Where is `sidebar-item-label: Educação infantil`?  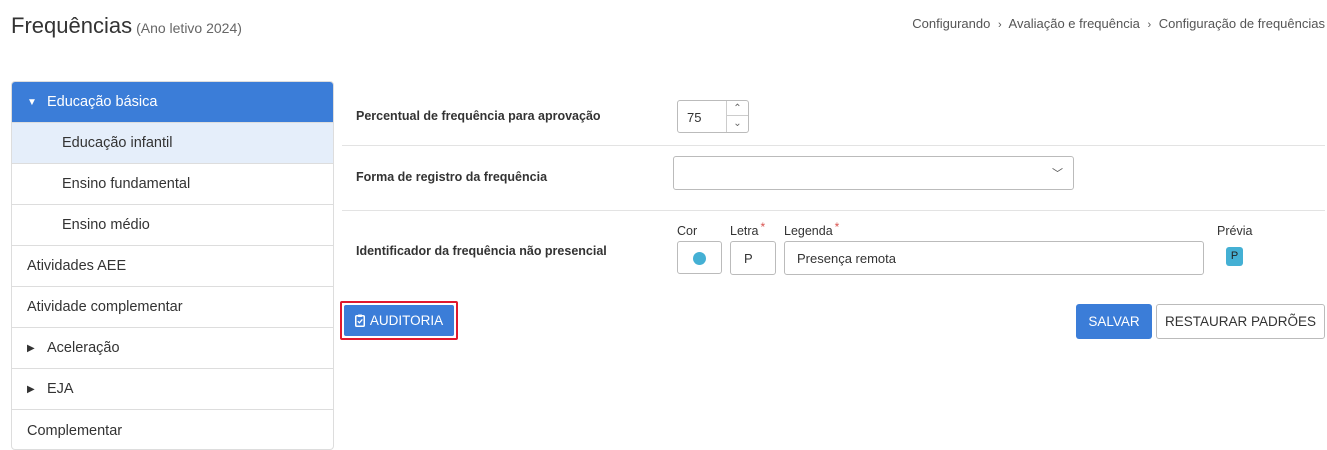 sidebar-item-label: Educação infantil is located at coordinates (117, 143).